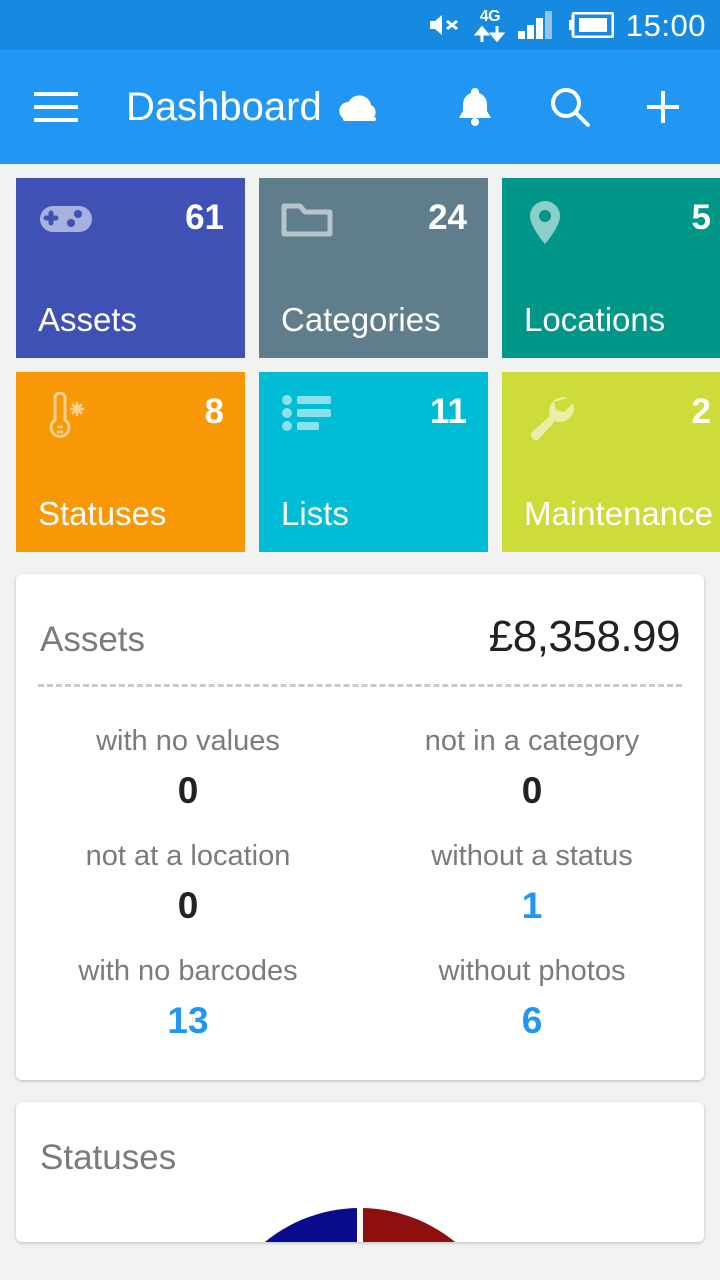  What do you see at coordinates (490, 16) in the screenshot?
I see `network-type-label: 4G` at bounding box center [490, 16].